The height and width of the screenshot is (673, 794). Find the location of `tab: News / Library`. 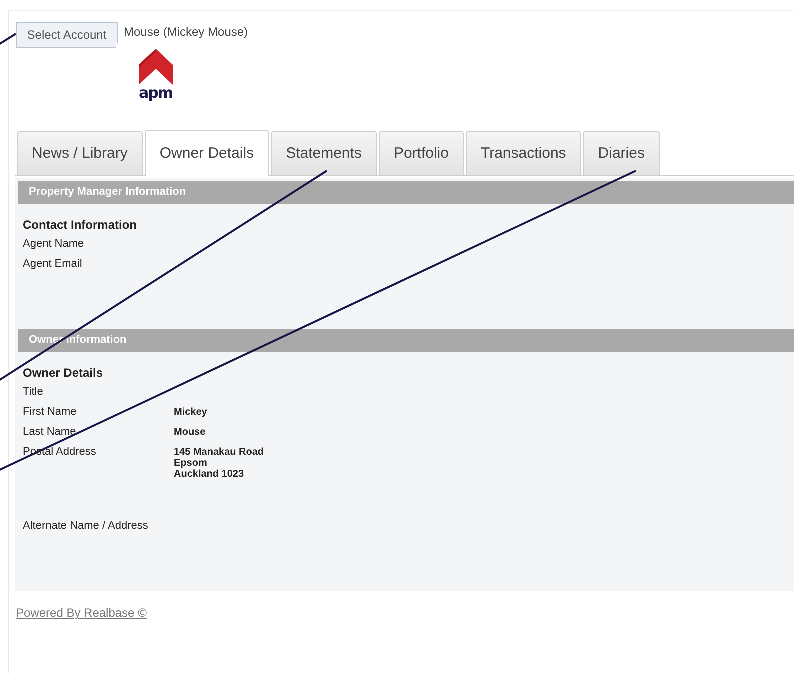

tab: News / Library is located at coordinates (80, 153).